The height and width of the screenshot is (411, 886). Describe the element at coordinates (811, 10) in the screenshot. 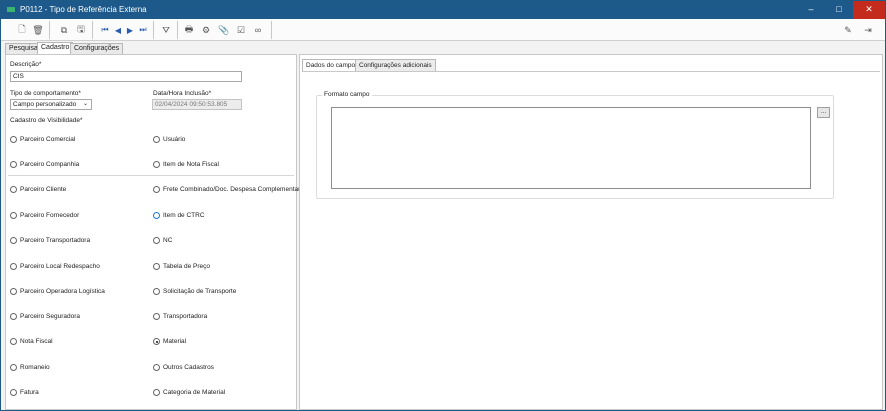

I see `minimize-button: –` at that location.